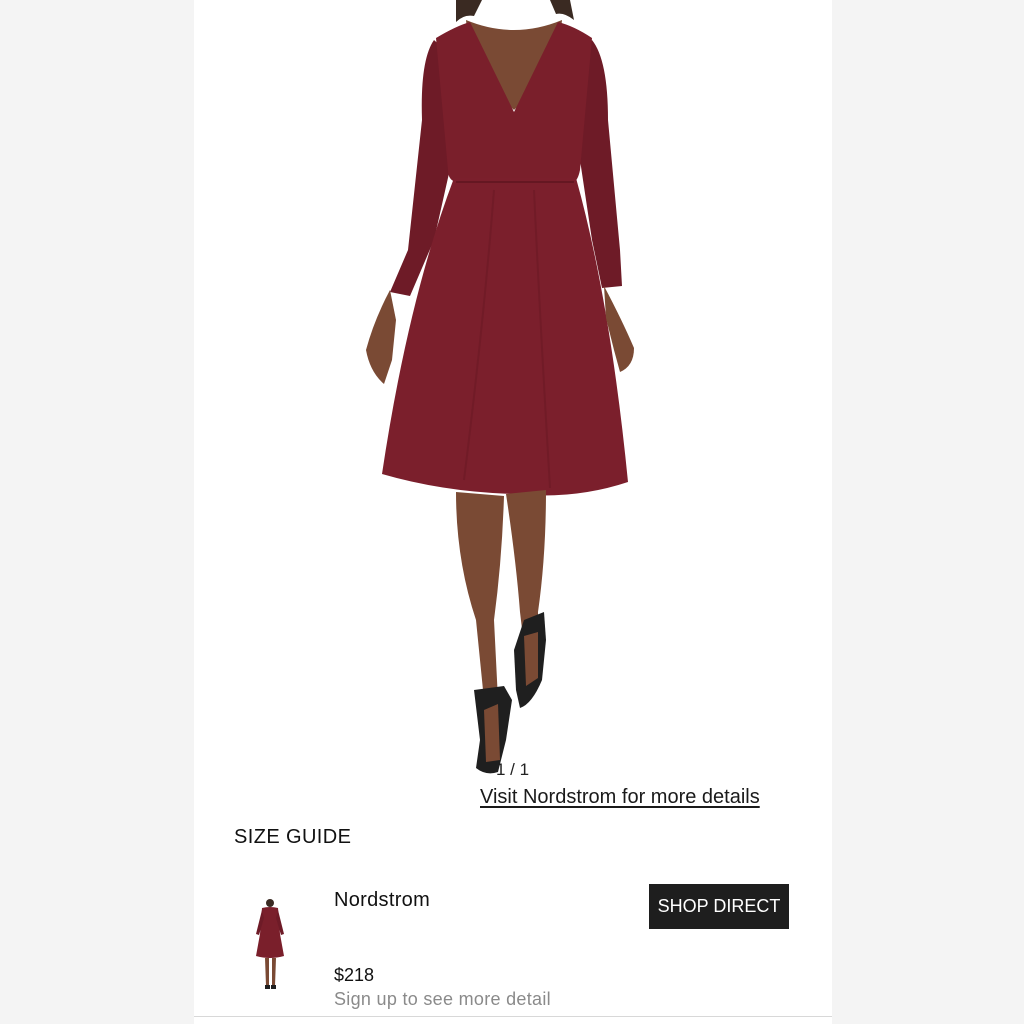  What do you see at coordinates (382, 900) in the screenshot?
I see `retailer-name: Nordstrom` at bounding box center [382, 900].